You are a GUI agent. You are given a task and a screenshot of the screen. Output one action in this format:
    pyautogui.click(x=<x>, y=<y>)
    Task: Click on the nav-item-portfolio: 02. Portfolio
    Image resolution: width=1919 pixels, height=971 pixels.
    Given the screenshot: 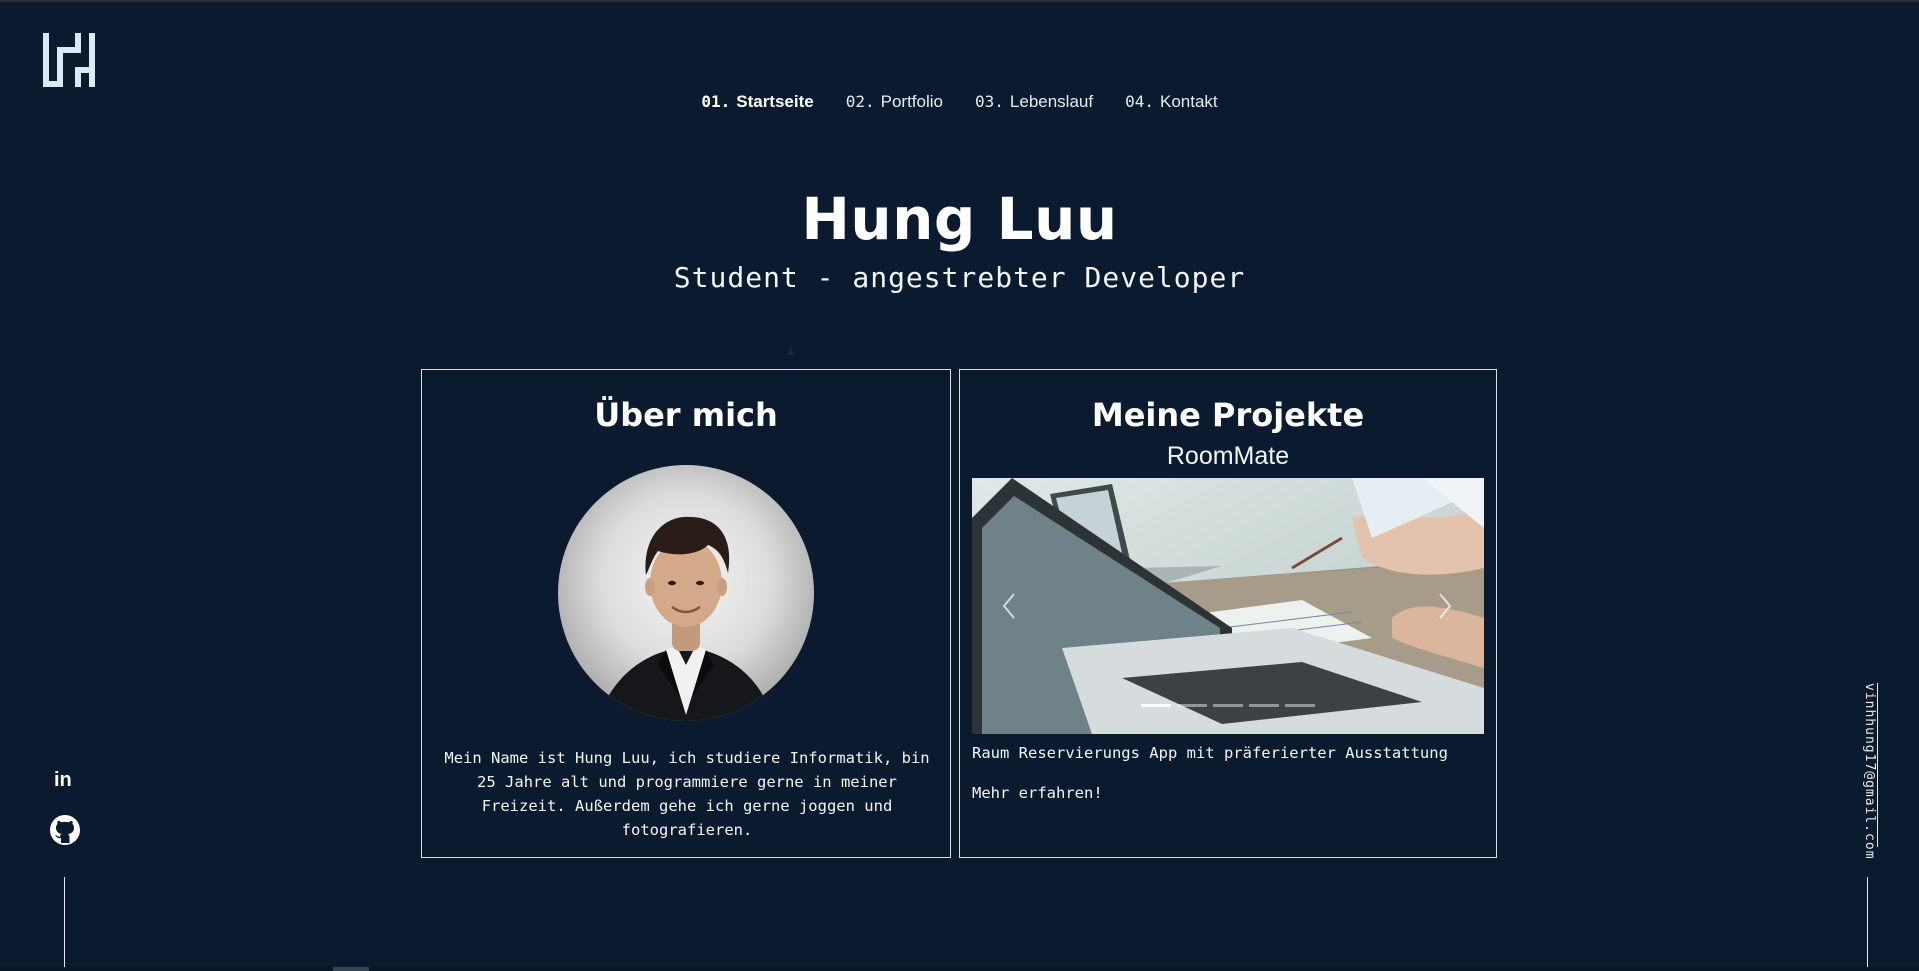 What is the action you would take?
    pyautogui.click(x=894, y=102)
    